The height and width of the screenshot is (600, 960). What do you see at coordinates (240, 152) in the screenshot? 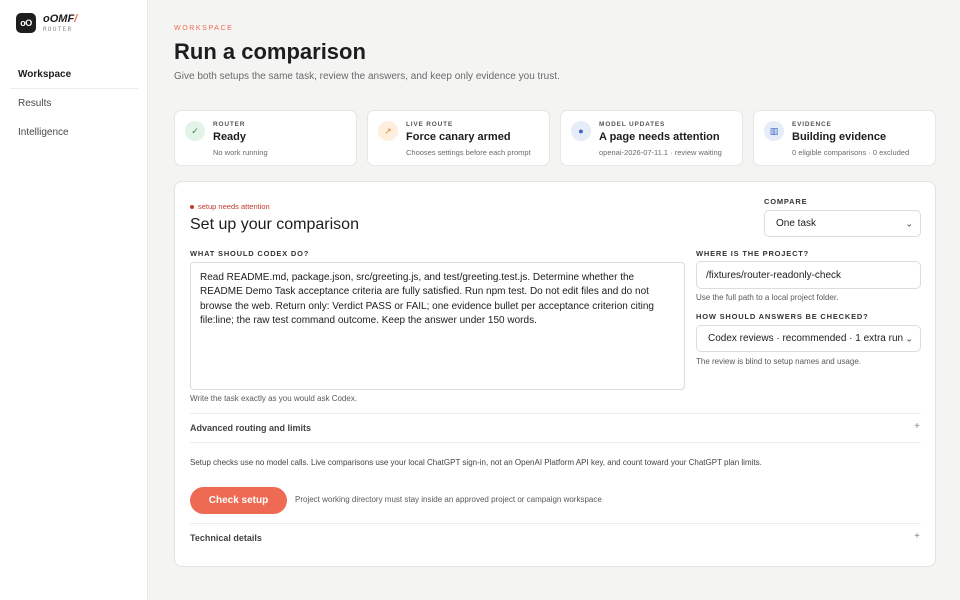
I see `card-note: No work running` at bounding box center [240, 152].